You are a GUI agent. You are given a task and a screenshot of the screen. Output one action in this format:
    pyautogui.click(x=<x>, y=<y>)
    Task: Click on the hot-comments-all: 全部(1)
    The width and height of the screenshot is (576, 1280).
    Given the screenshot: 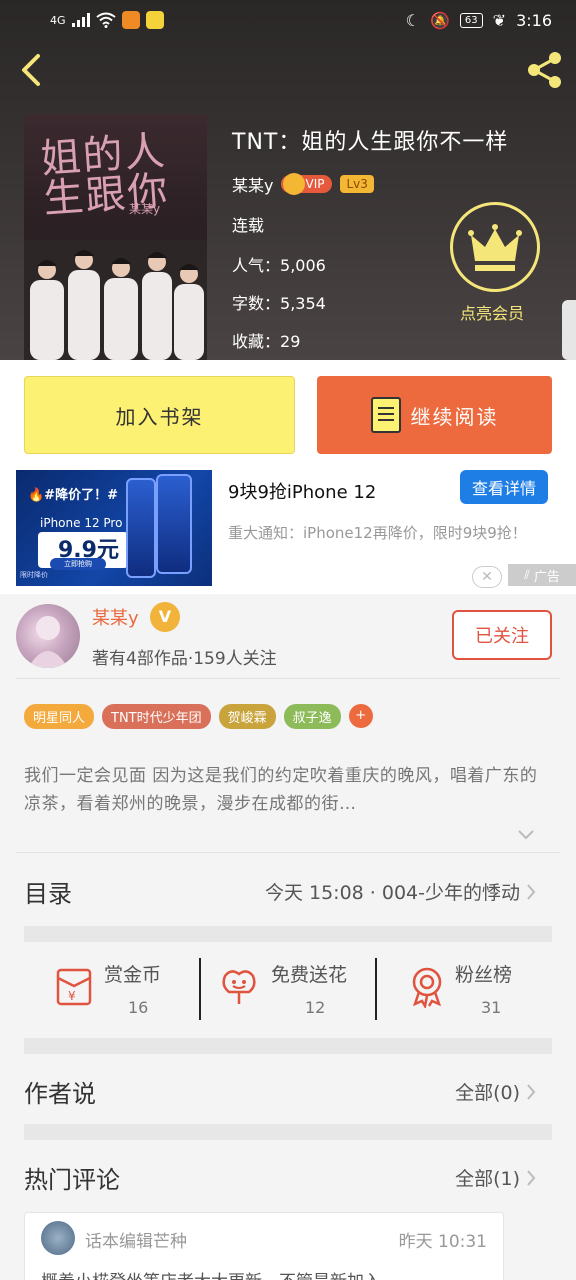 What is the action you would take?
    pyautogui.click(x=495, y=1177)
    